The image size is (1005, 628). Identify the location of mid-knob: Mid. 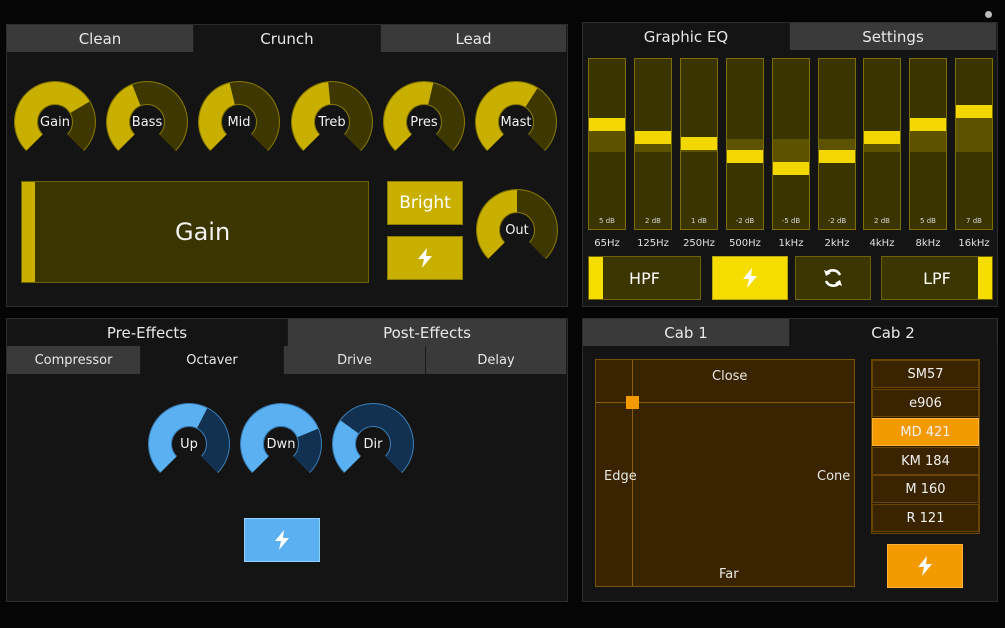
(239, 122).